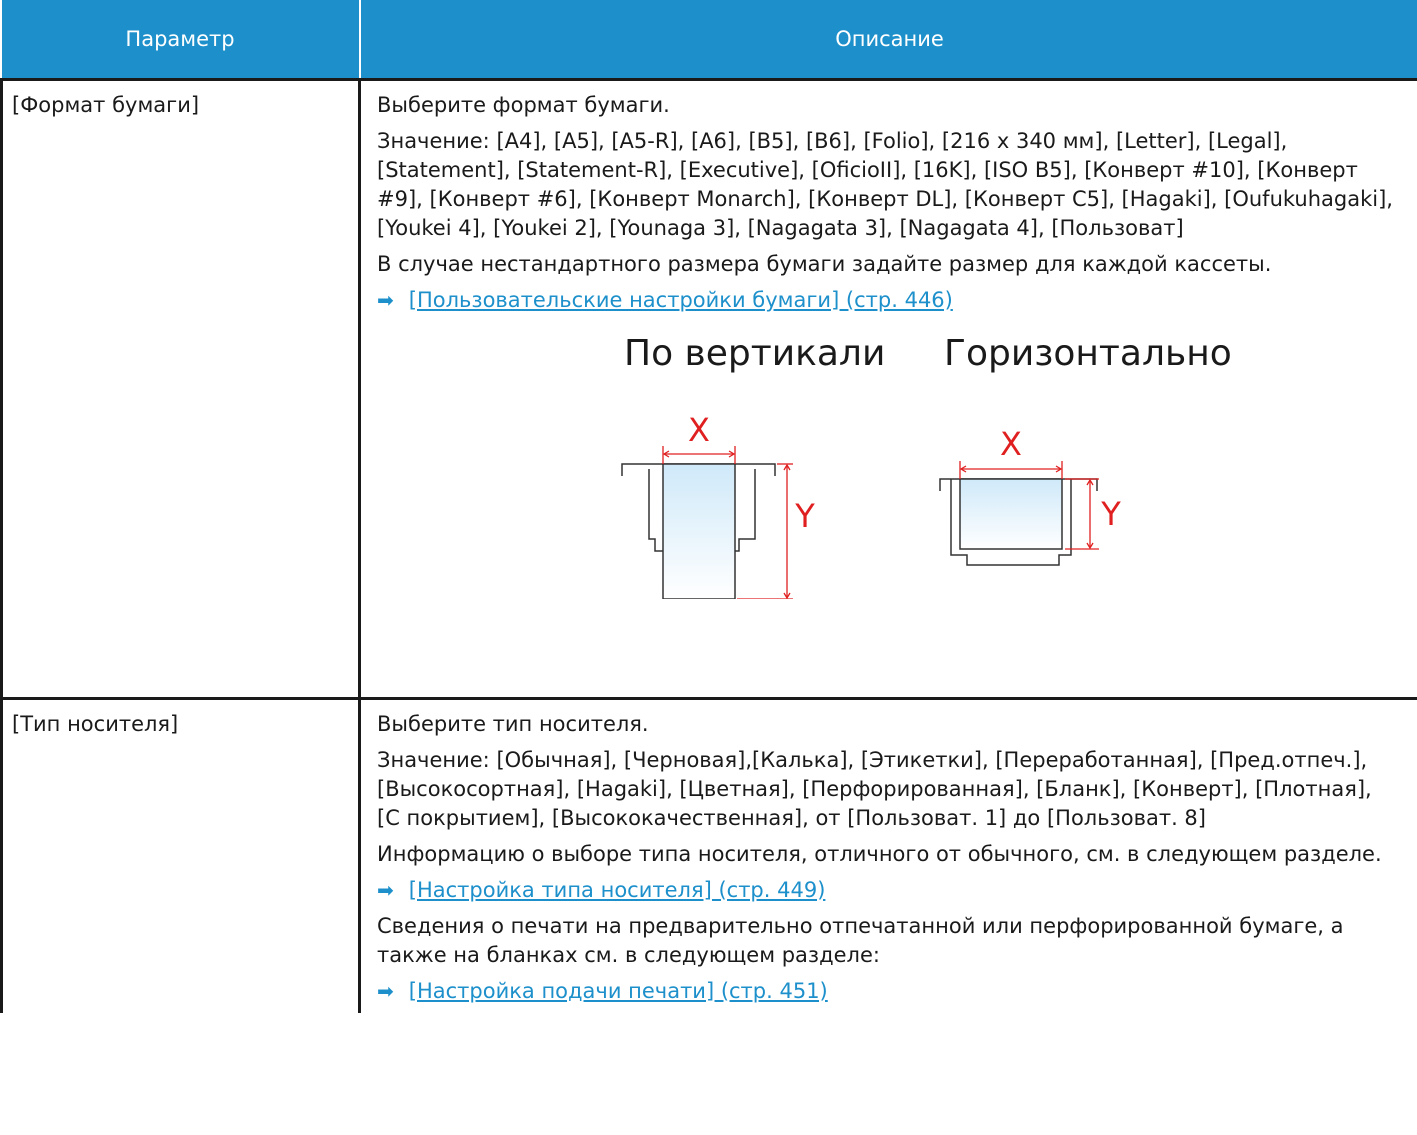 The image size is (1417, 1135). What do you see at coordinates (1011, 444) in the screenshot?
I see `x-dimension-label-landscape: X` at bounding box center [1011, 444].